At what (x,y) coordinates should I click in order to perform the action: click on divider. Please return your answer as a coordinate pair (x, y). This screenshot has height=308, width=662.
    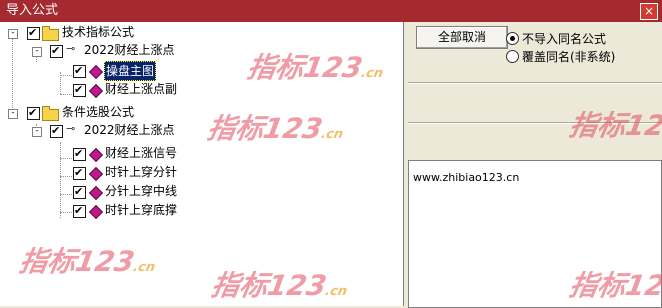
    Looking at the image, I should click on (535, 83).